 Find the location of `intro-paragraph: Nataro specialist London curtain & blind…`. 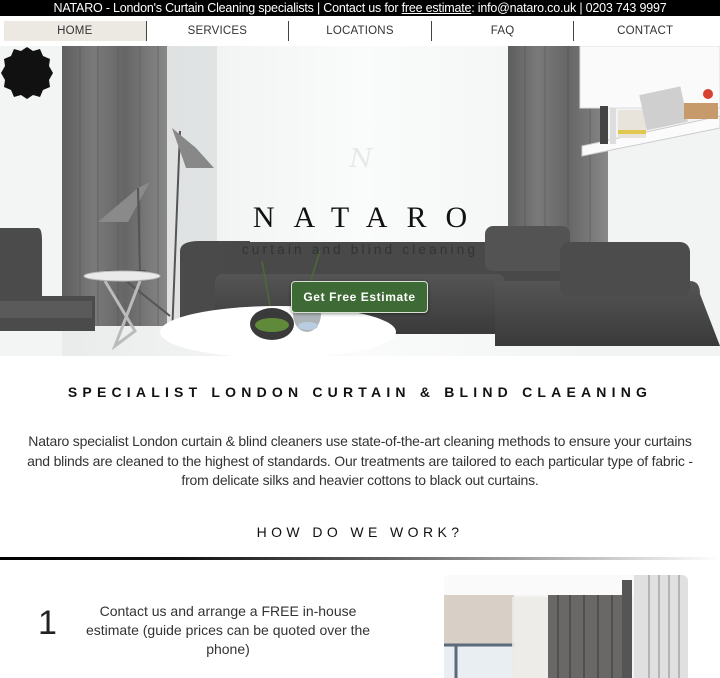

intro-paragraph: Nataro specialist London curtain & blind… is located at coordinates (360, 460).